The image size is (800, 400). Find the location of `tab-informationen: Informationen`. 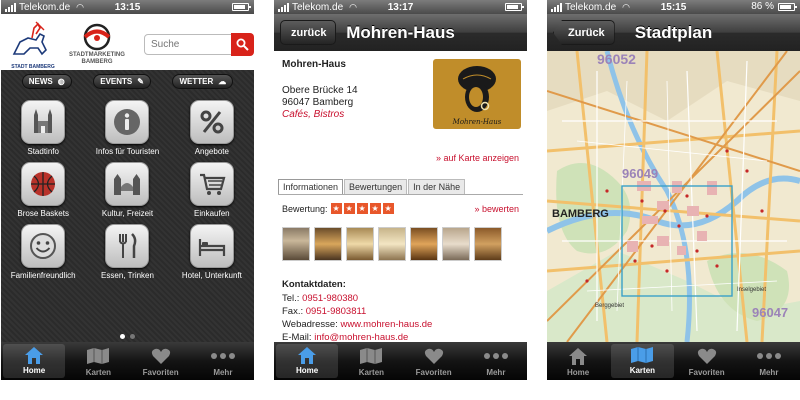

tab-informationen: Informationen is located at coordinates (311, 186).